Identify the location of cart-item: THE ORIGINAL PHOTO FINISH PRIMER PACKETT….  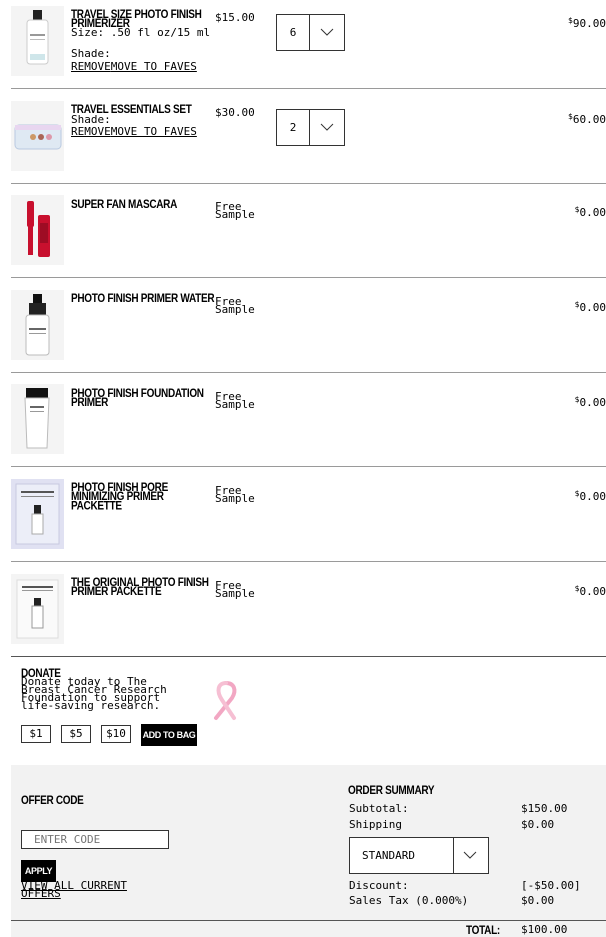
(308, 609).